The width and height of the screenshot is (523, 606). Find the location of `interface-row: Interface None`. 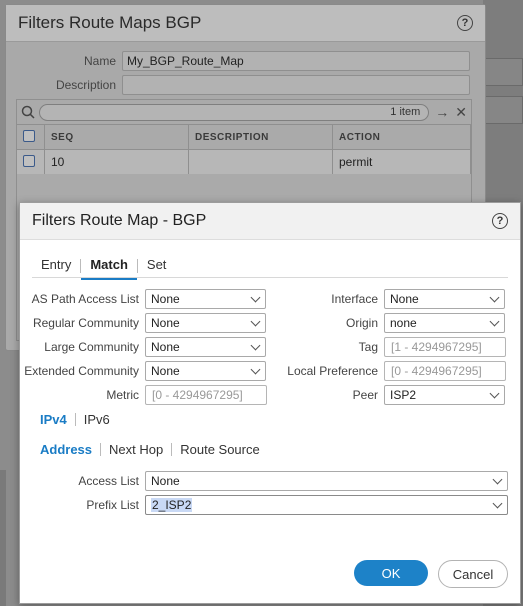

interface-row: Interface None is located at coordinates (388, 299).